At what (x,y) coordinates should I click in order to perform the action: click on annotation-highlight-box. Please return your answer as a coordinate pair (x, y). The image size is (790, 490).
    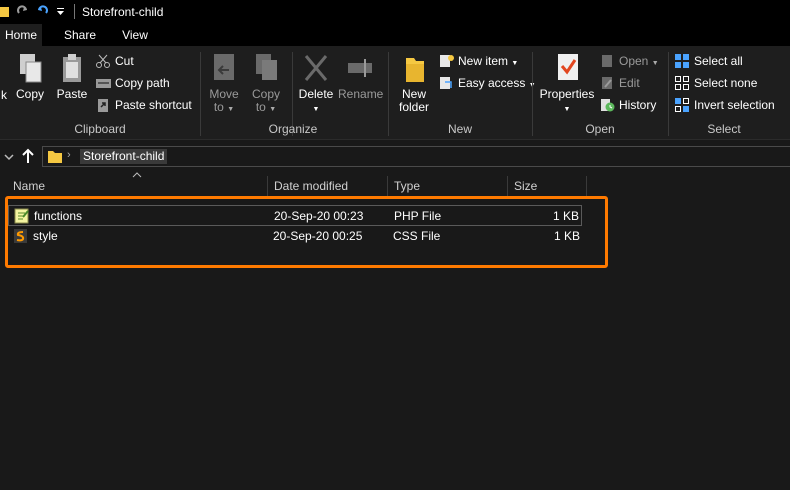
    Looking at the image, I should click on (306, 232).